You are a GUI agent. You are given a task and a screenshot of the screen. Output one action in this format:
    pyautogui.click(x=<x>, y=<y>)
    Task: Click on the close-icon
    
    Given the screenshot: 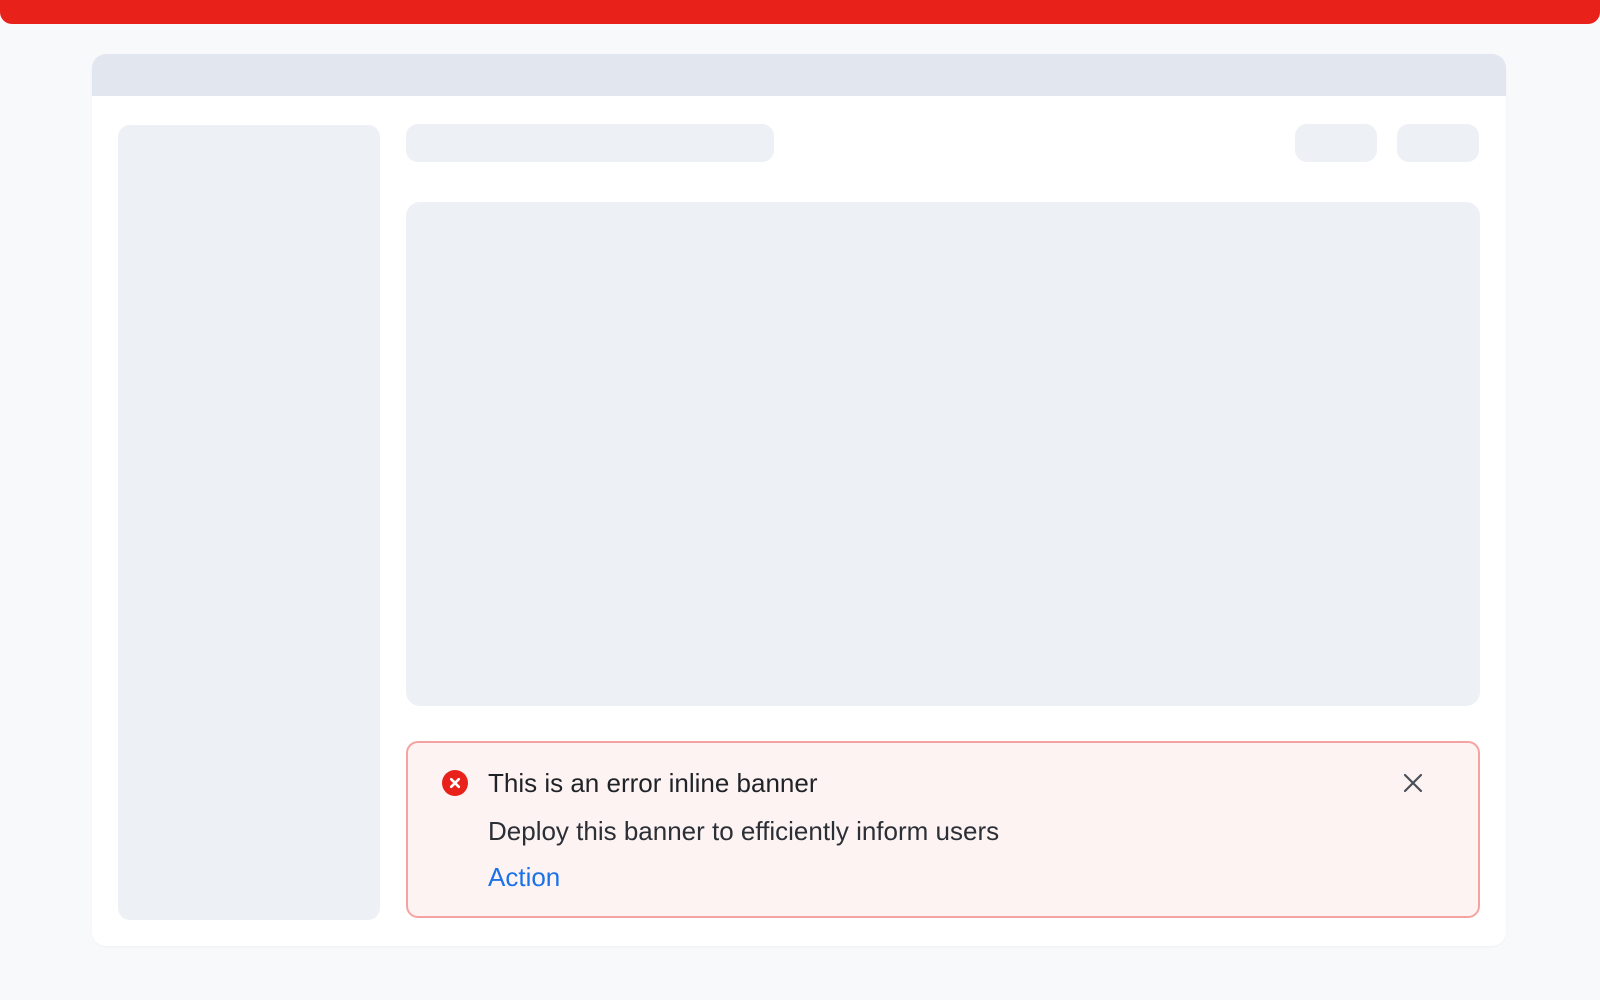 What is the action you would take?
    pyautogui.click(x=1413, y=783)
    